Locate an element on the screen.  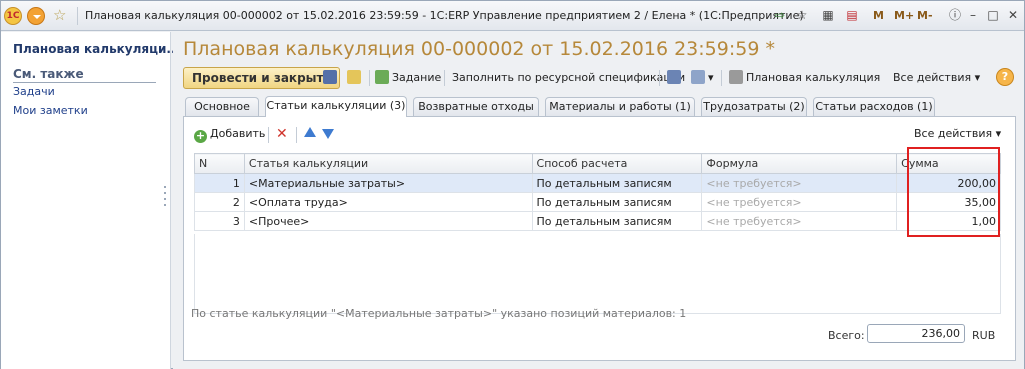
row-number: 3 is located at coordinates (219, 221).